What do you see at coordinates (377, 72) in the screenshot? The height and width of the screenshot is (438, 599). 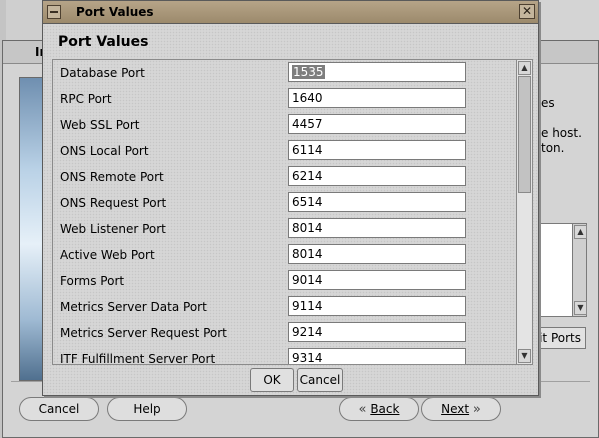 I see `port-value-field: 1535` at bounding box center [377, 72].